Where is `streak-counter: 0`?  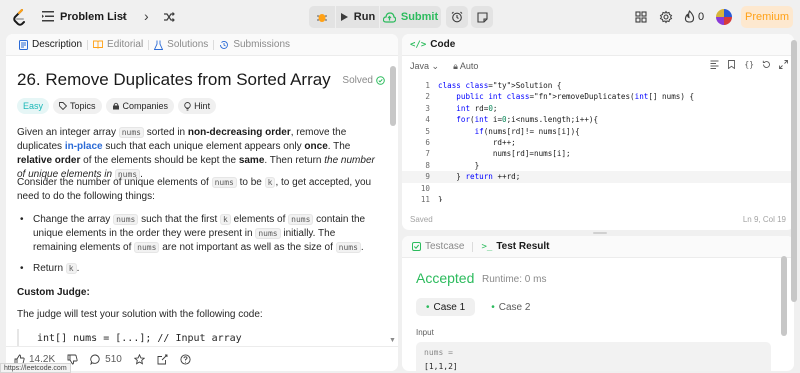
streak-counter: 0 is located at coordinates (694, 16).